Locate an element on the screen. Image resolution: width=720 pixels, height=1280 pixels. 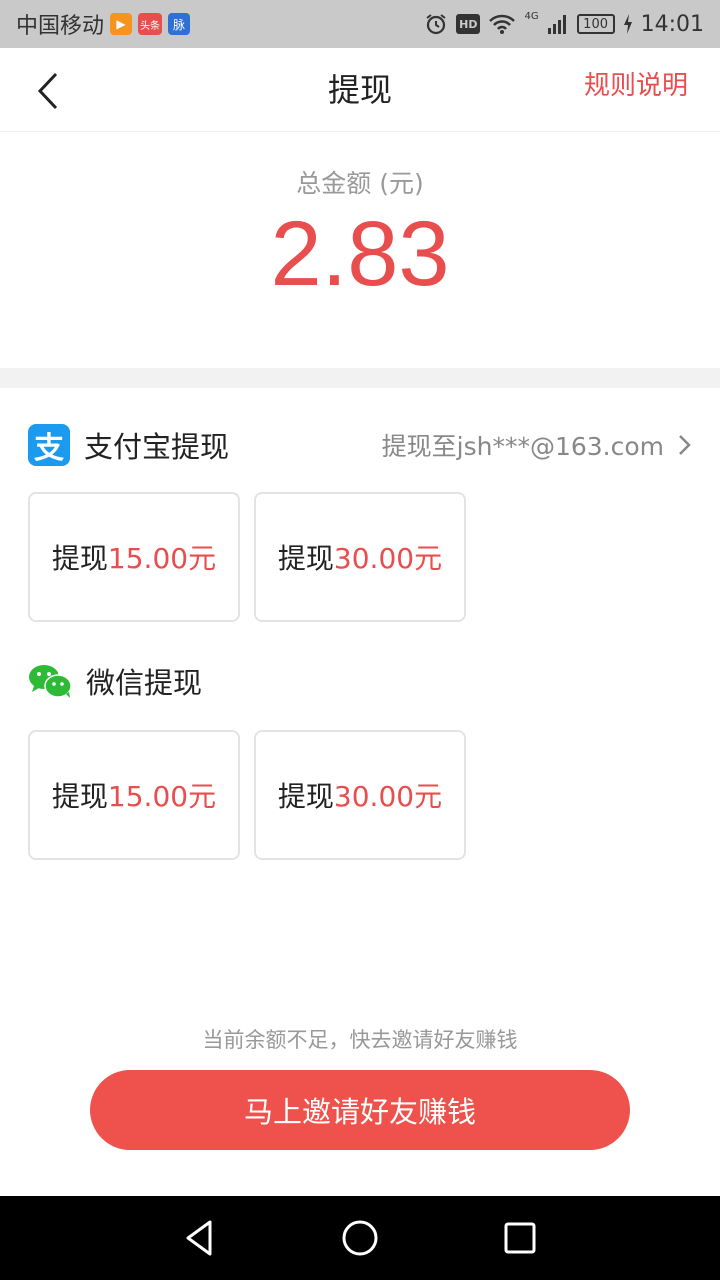
nav-home-icon is located at coordinates (360, 1238).